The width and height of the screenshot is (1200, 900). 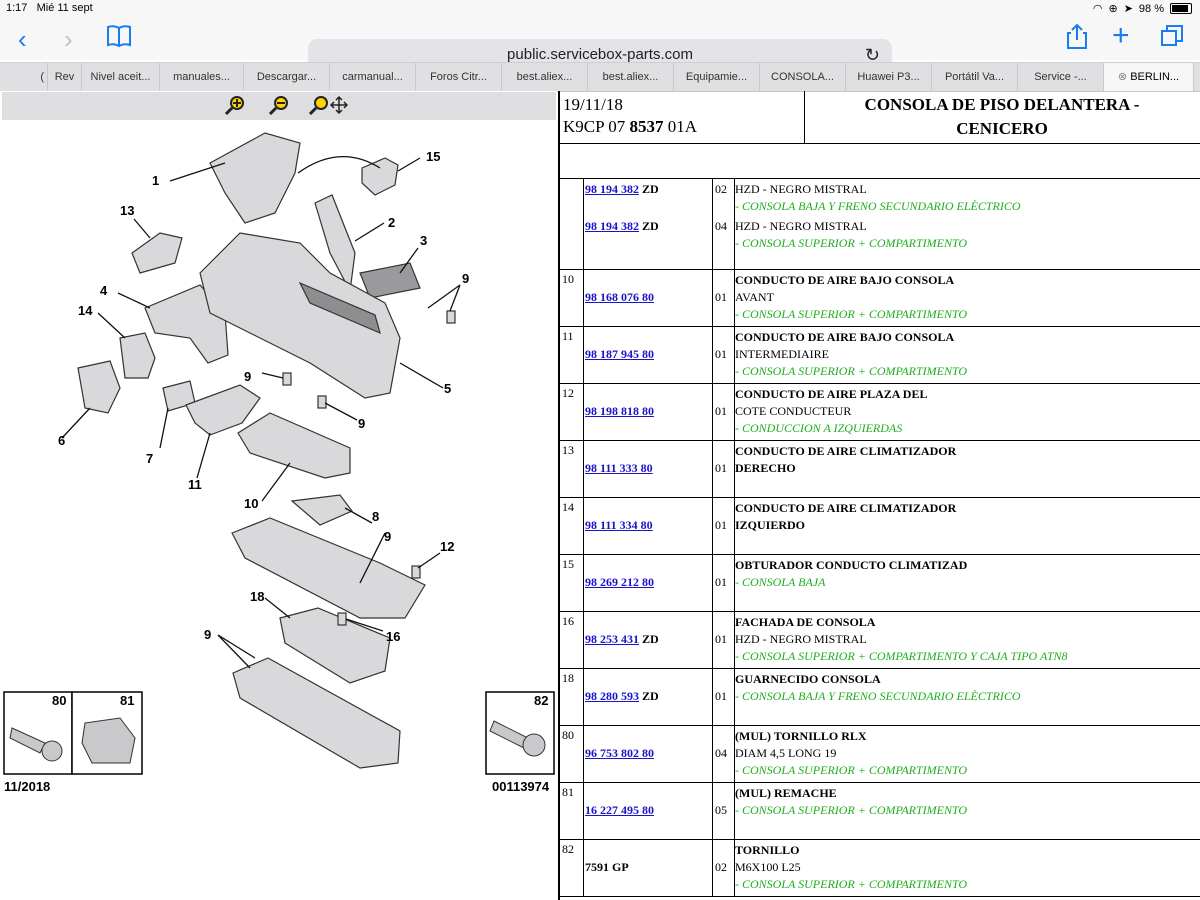 I want to click on callout-9-low: 9, so click(x=361, y=423).